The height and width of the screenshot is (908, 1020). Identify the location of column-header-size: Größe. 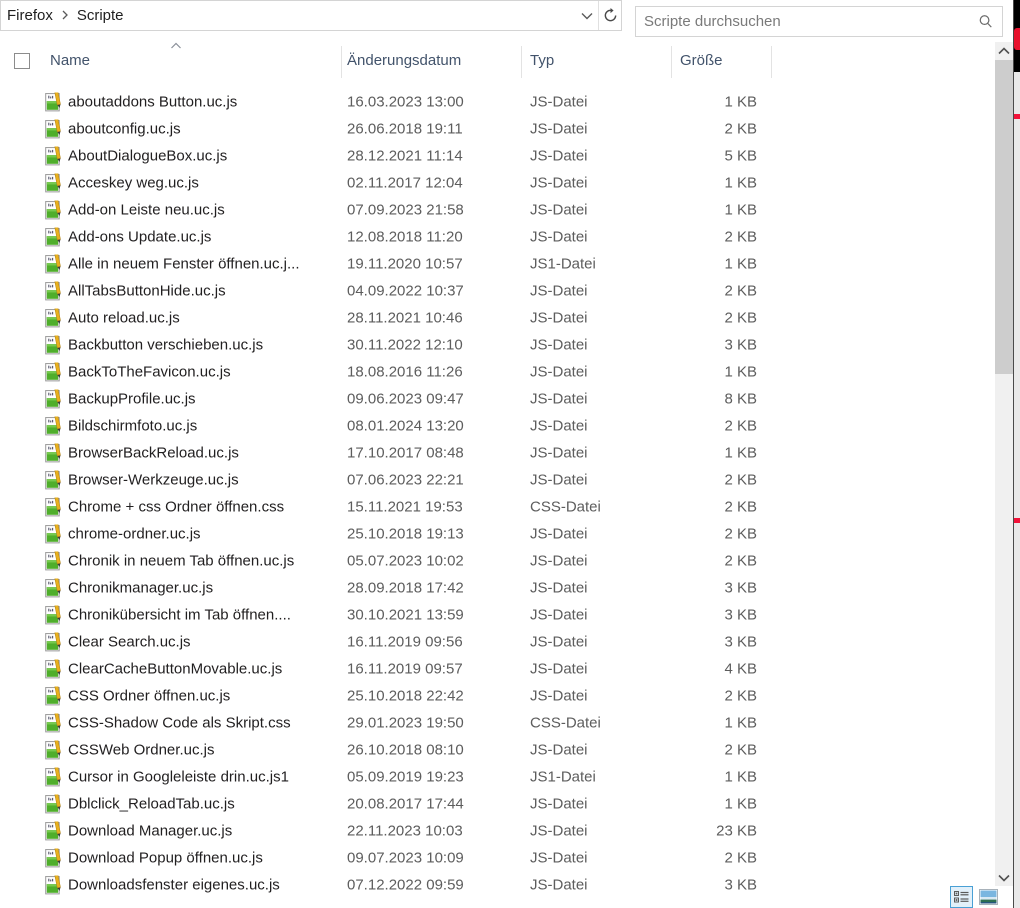
(701, 60).